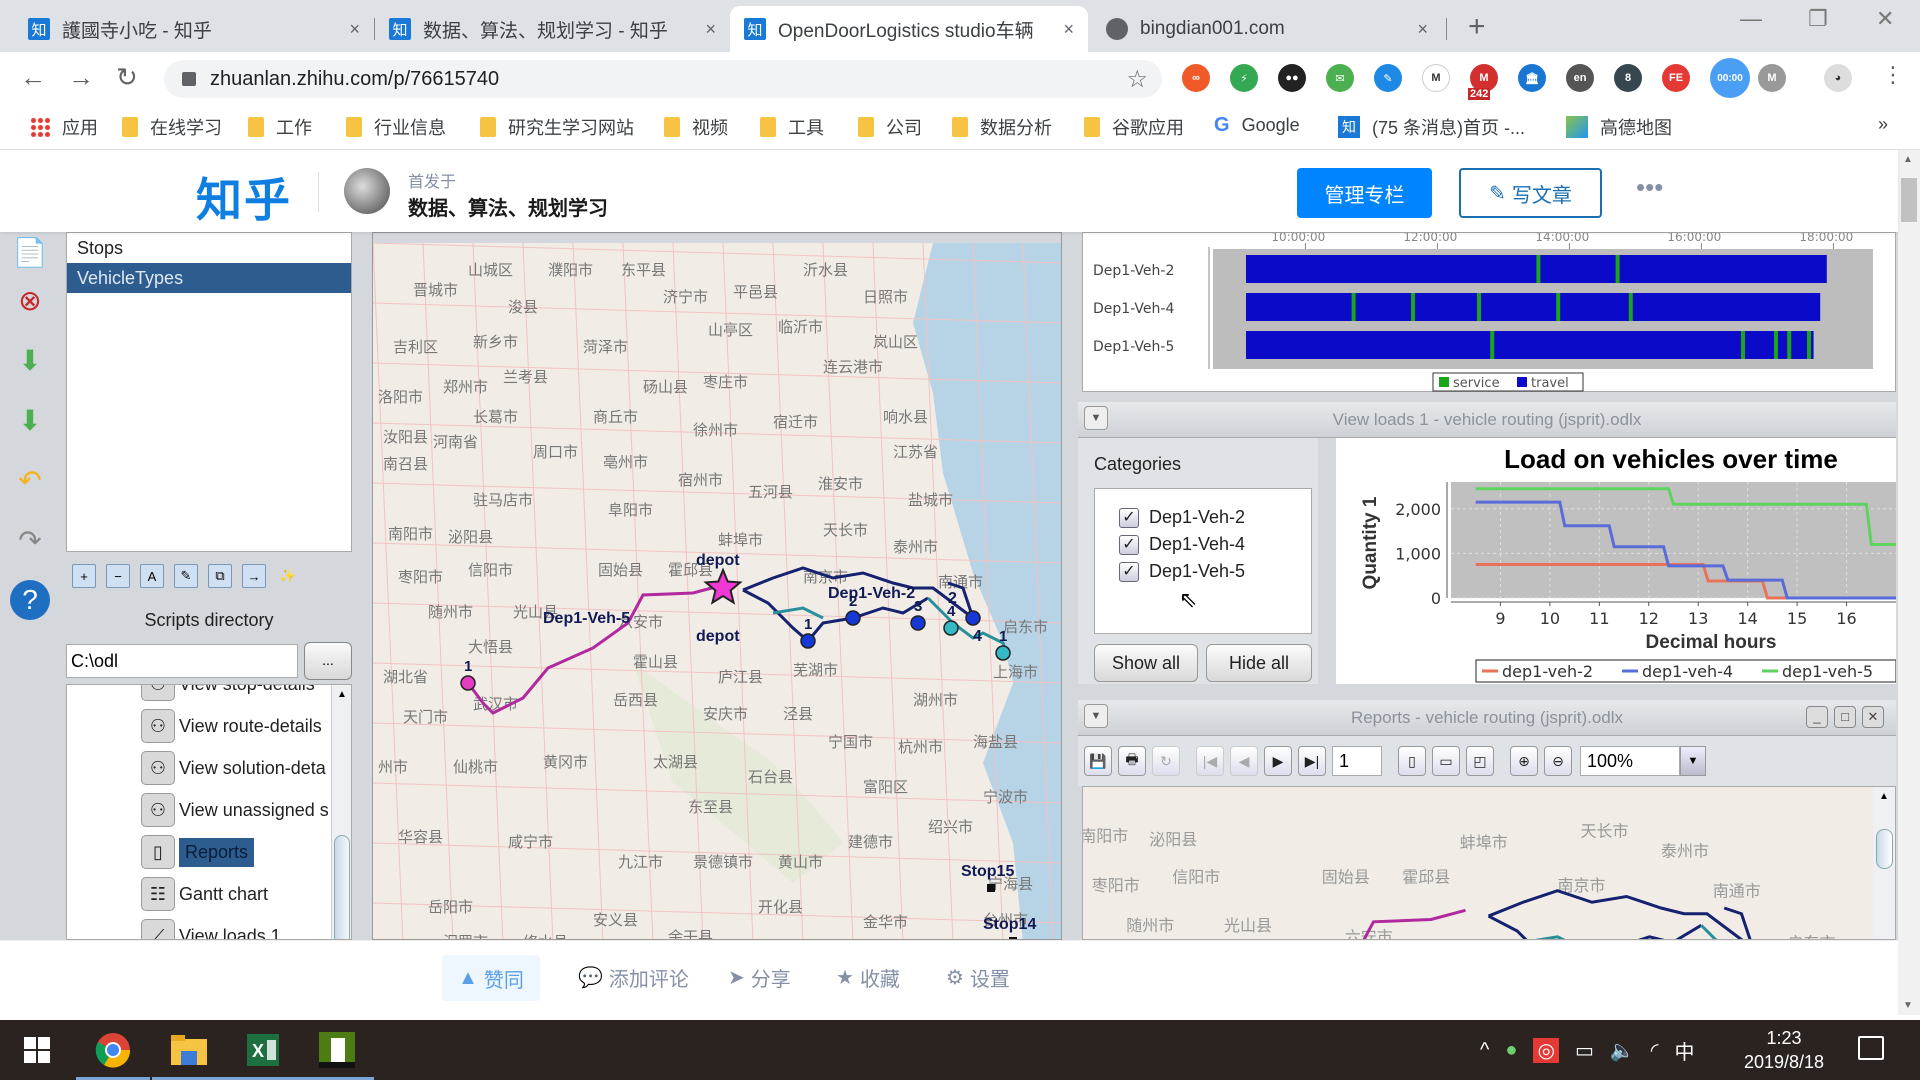  What do you see at coordinates (1845, 717) in the screenshot?
I see `maximize-window-button: □` at bounding box center [1845, 717].